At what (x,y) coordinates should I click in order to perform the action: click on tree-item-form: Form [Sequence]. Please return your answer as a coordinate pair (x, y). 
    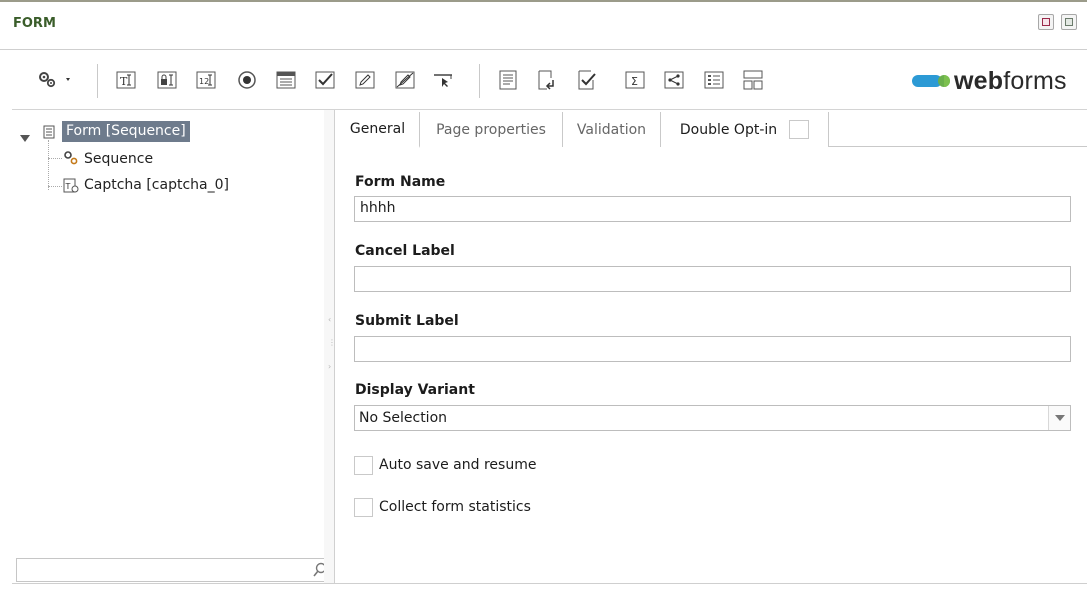
    Looking at the image, I should click on (126, 131).